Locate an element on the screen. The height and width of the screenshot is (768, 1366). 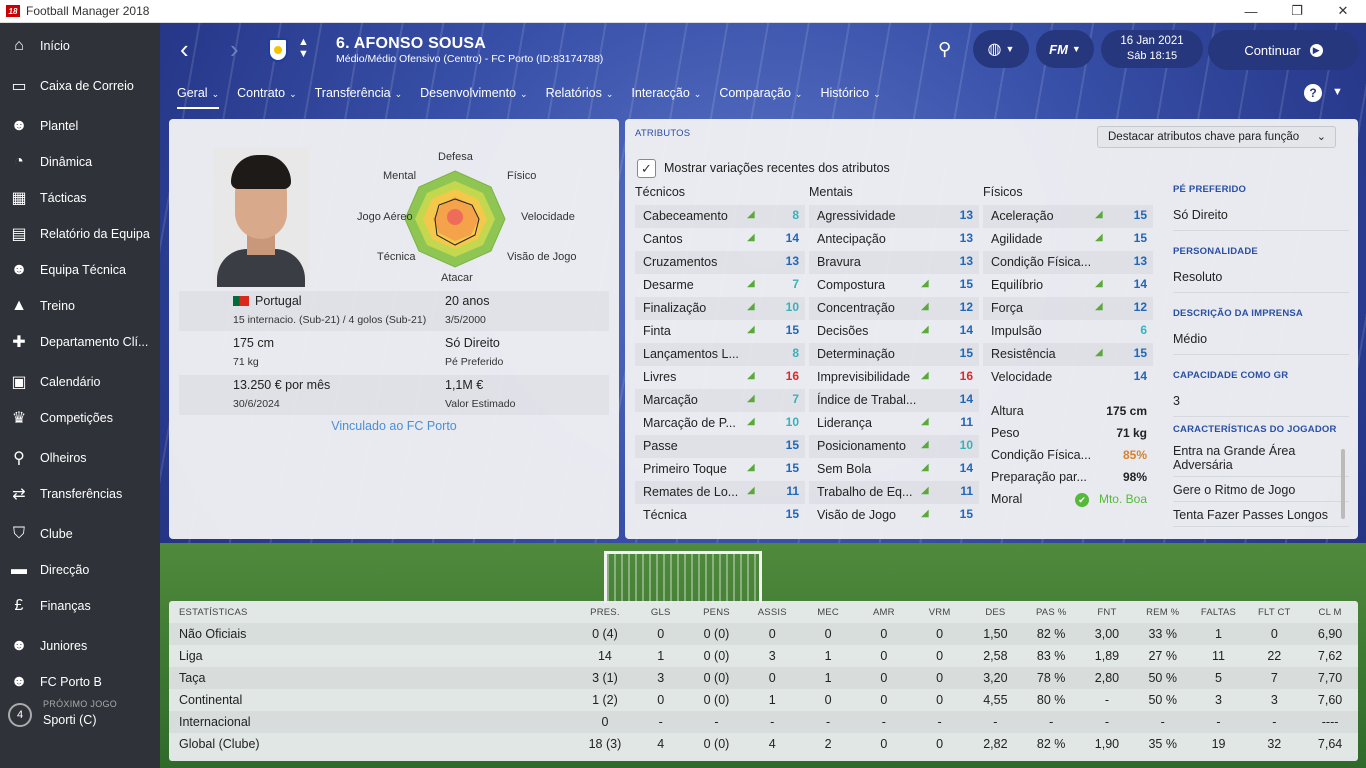
tab-6: Comparação ⌄ is located at coordinates (760, 97).